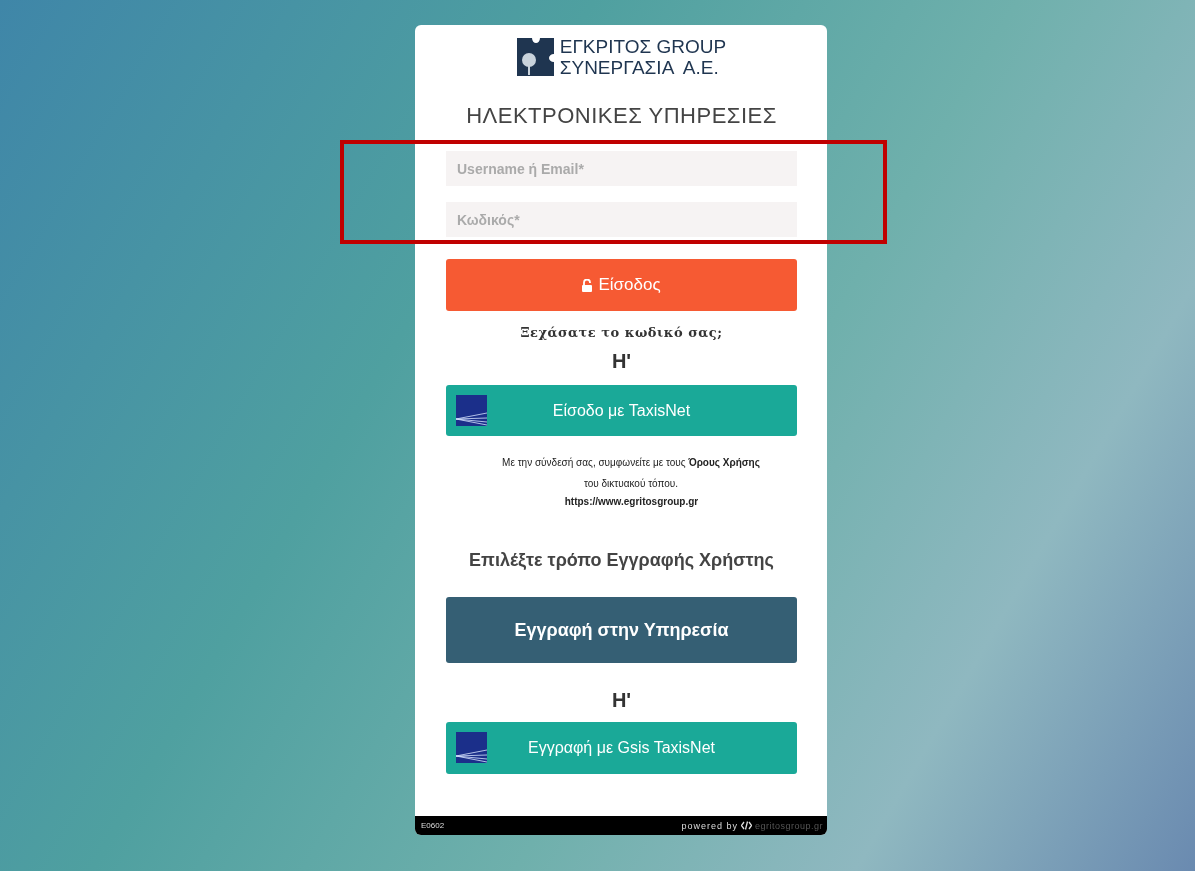 This screenshot has height=871, width=1195. I want to click on register-button: Εγγραφή στην Υπηρεσία, so click(621, 630).